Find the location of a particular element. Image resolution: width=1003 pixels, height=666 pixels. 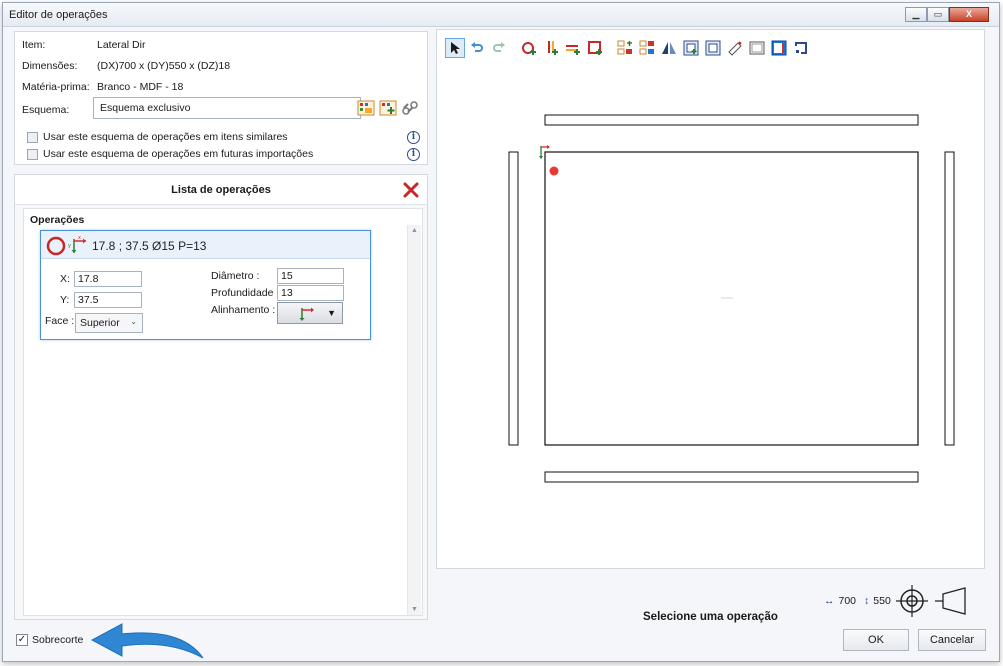

hole-icon: y x is located at coordinates (66, 245).